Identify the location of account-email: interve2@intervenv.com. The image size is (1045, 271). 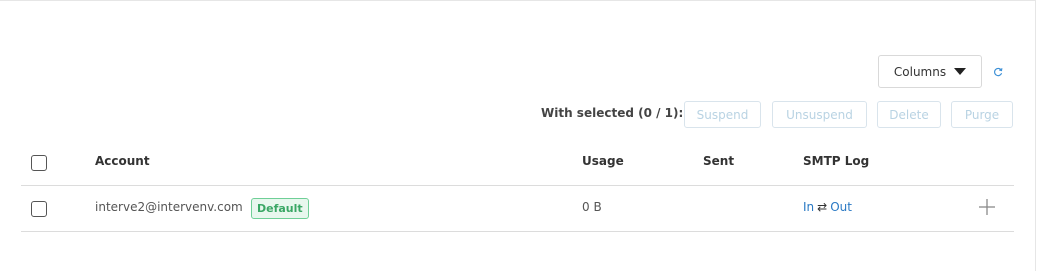
(169, 207).